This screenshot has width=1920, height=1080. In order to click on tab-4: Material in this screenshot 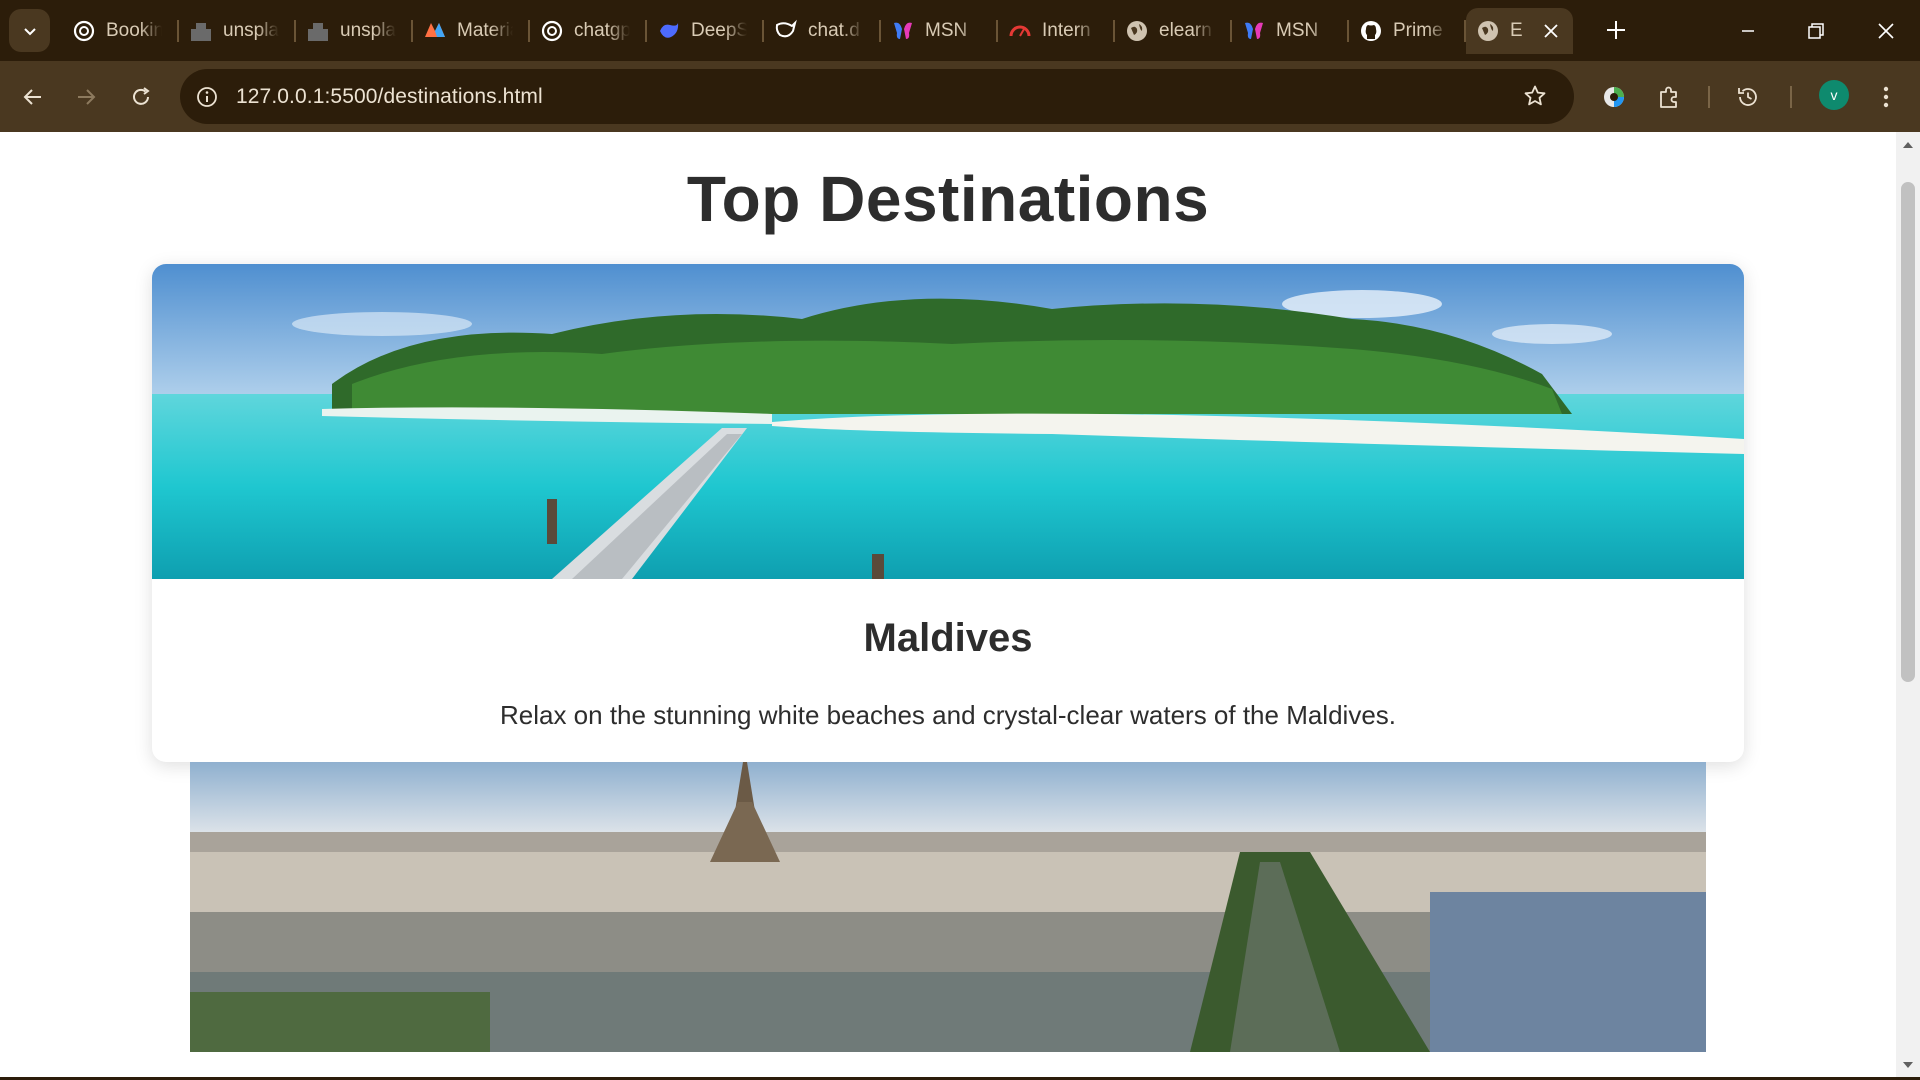, I will do `click(471, 31)`.